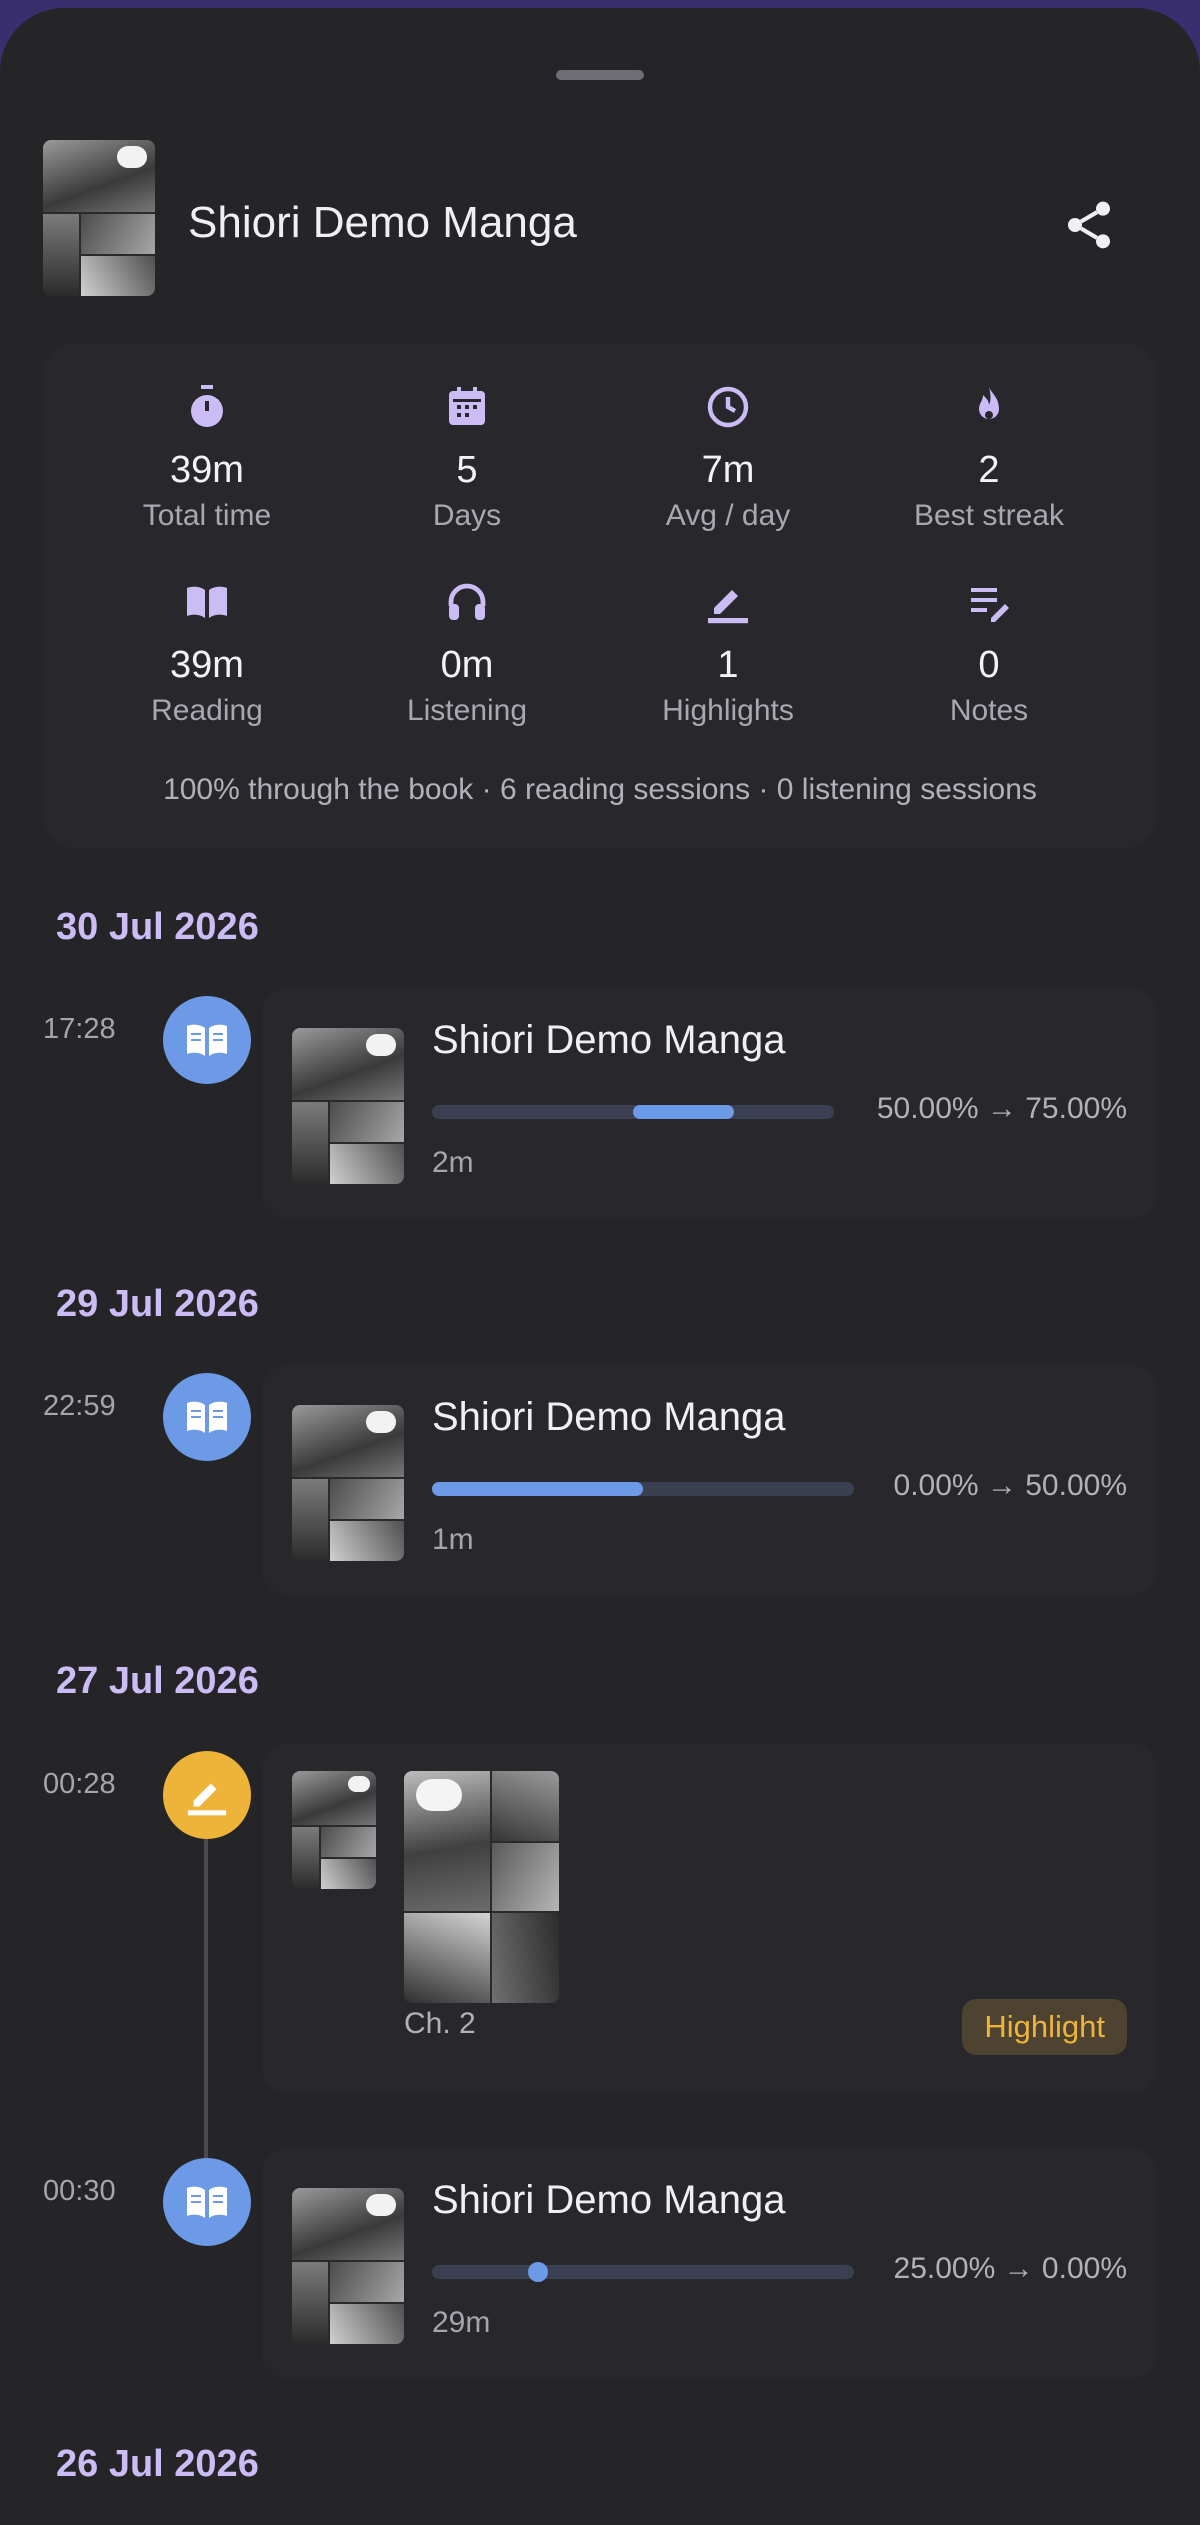 Image resolution: width=1200 pixels, height=2525 pixels. I want to click on highlight-badge: Highlight, so click(1044, 2027).